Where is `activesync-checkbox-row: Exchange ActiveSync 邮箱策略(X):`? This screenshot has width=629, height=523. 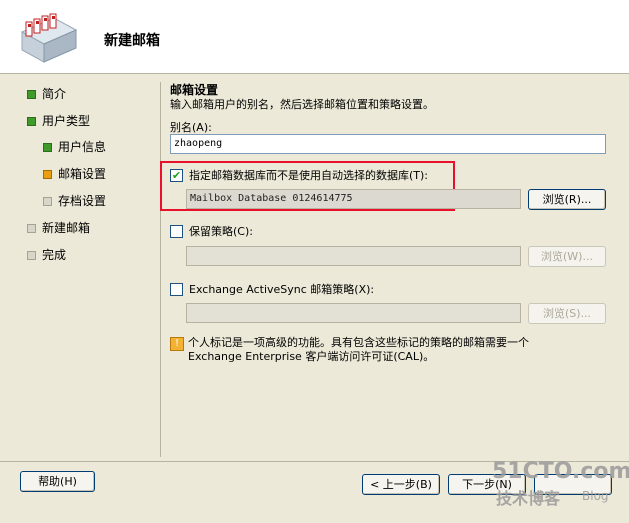
activesync-checkbox-row: Exchange ActiveSync 邮箱策略(X): is located at coordinates (272, 289).